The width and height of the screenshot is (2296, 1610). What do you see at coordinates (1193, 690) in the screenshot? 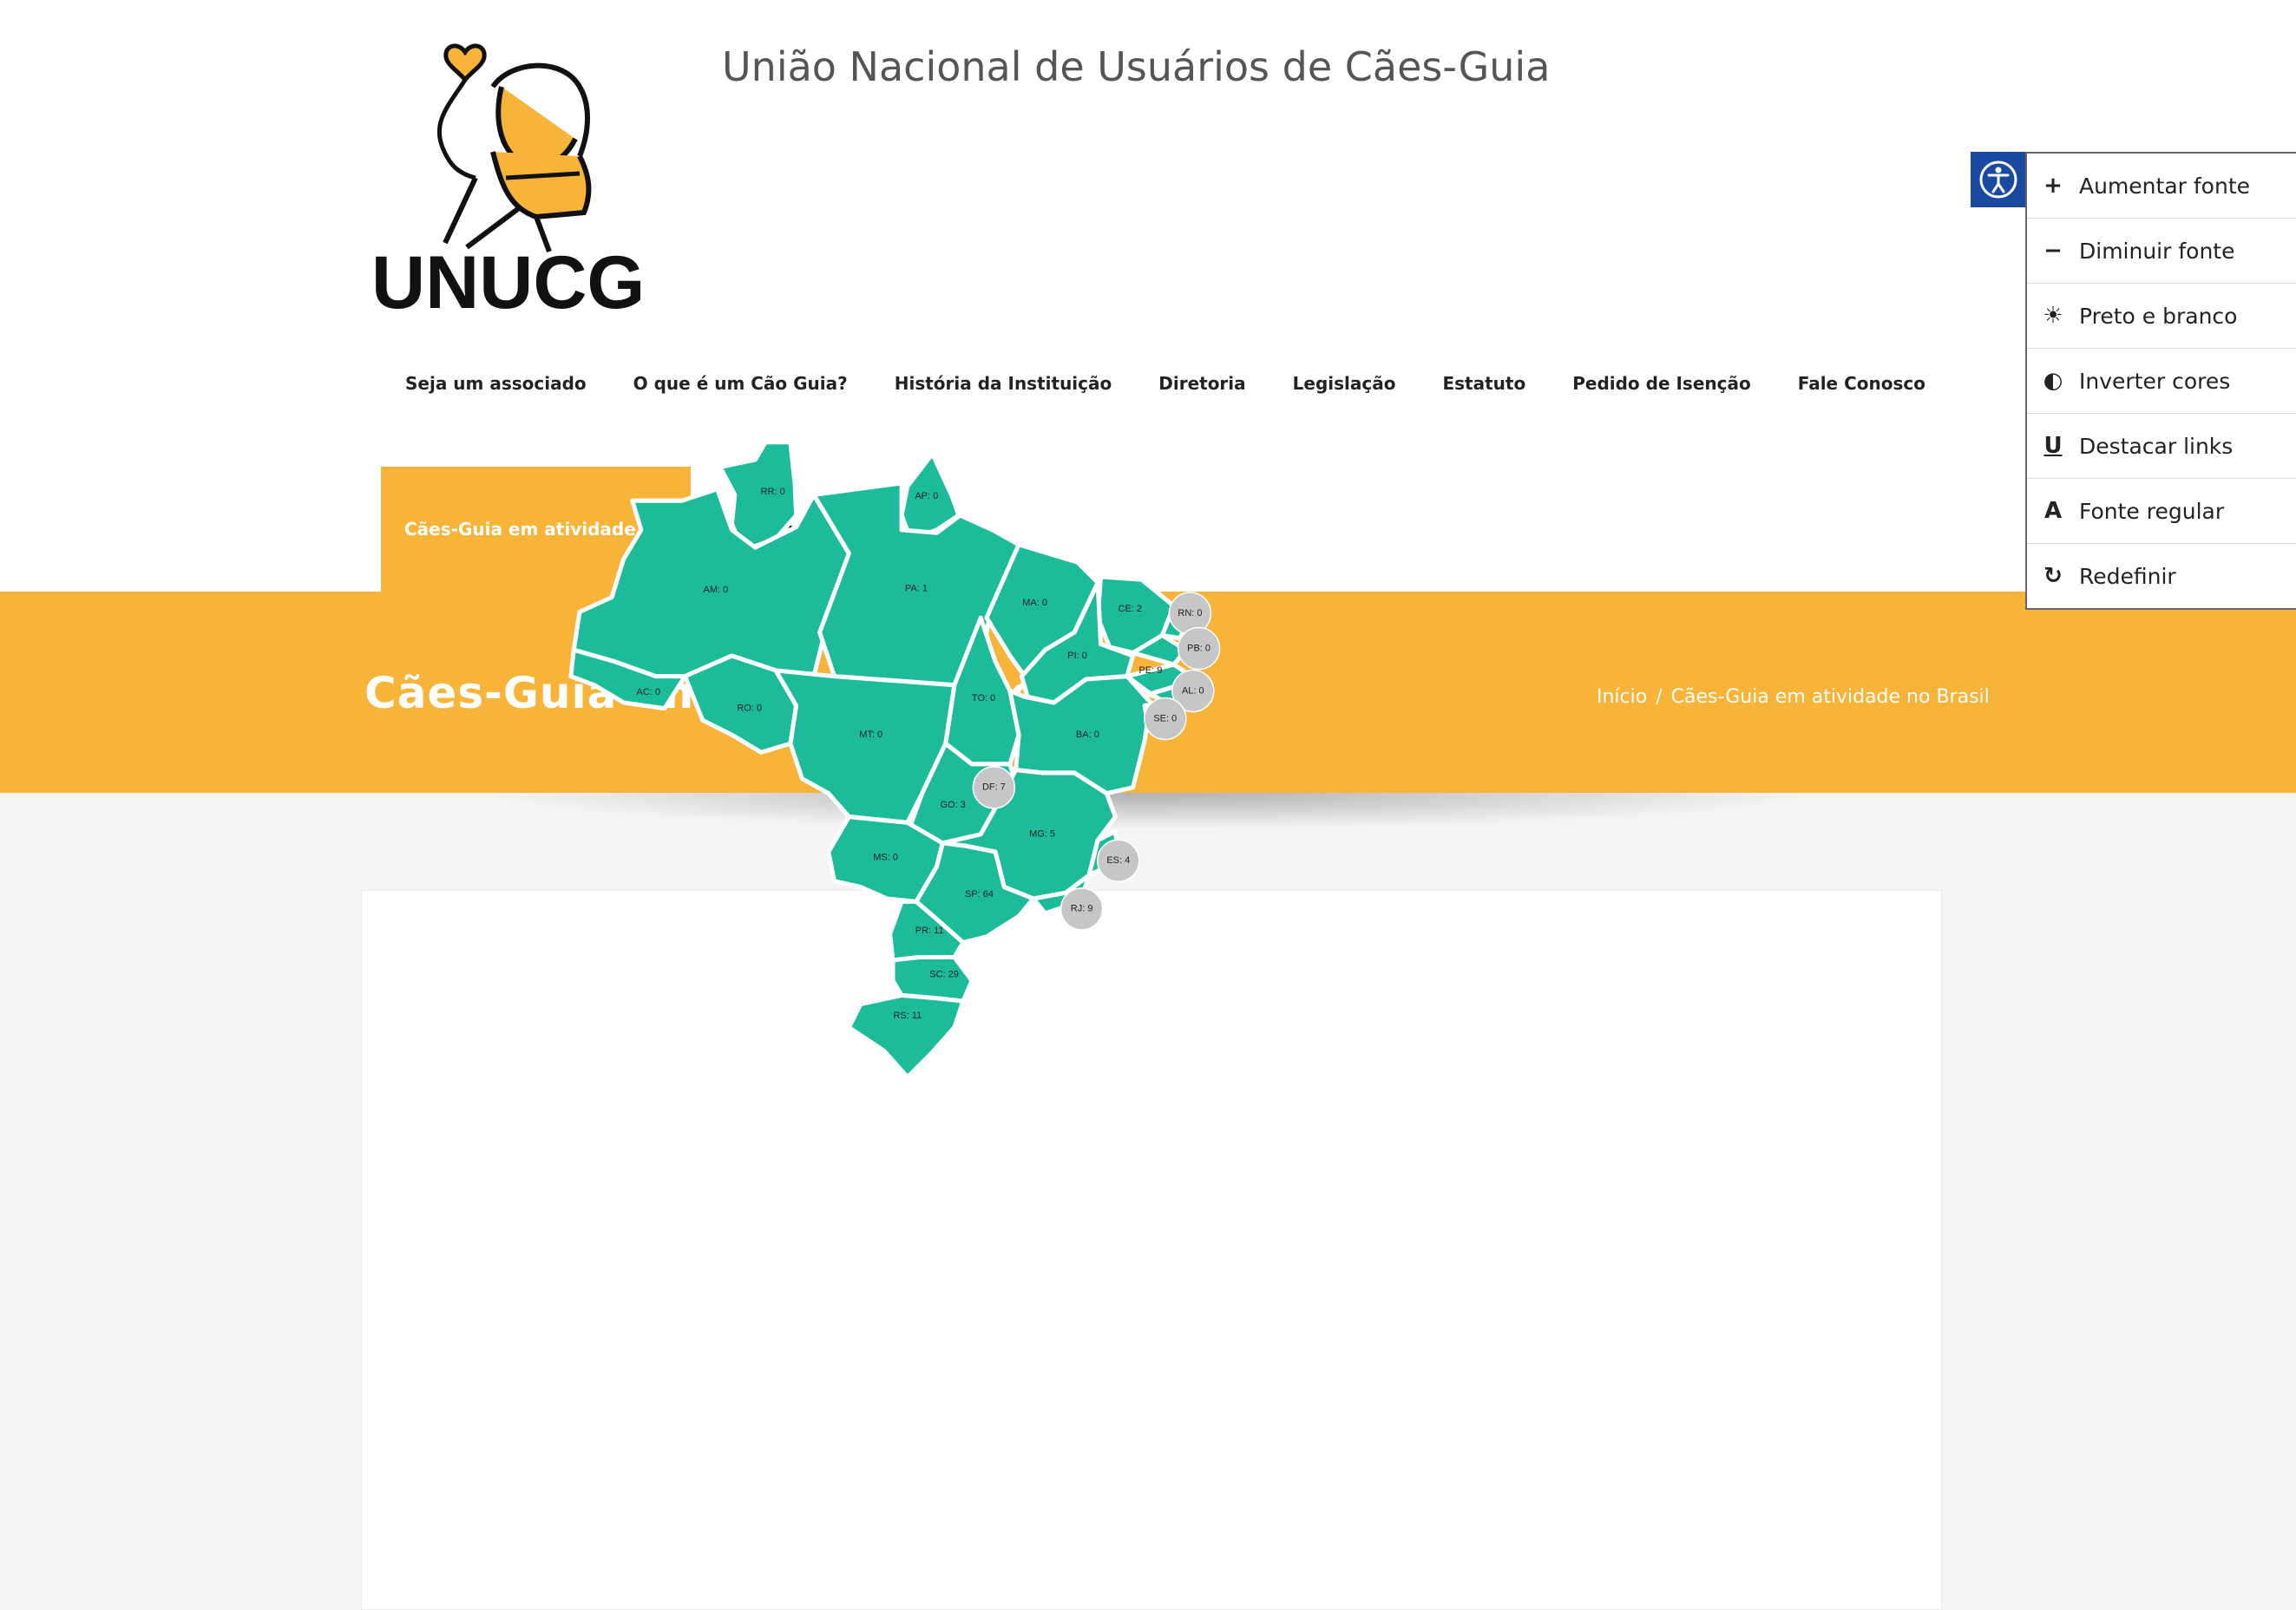
I see `small-state-label: AL: 0` at bounding box center [1193, 690].